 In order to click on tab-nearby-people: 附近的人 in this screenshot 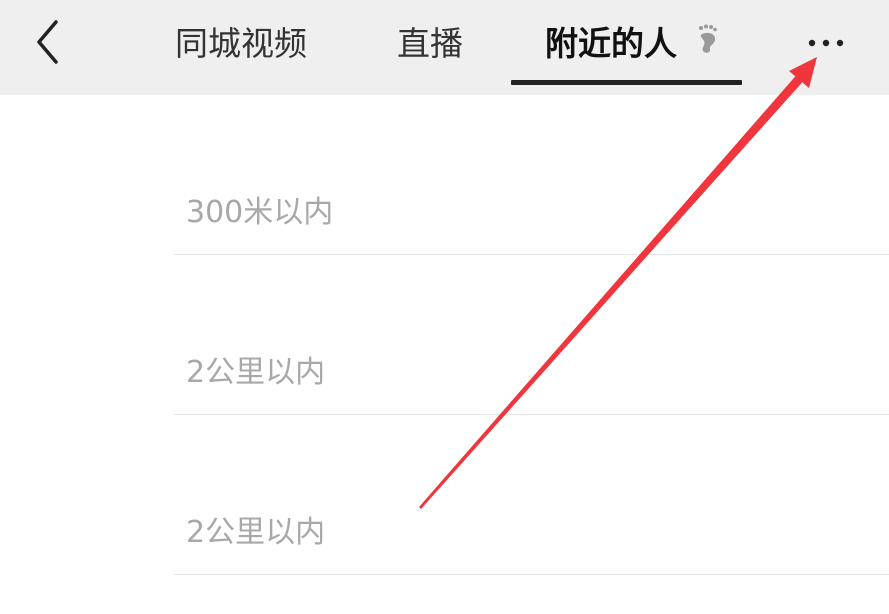, I will do `click(627, 44)`.